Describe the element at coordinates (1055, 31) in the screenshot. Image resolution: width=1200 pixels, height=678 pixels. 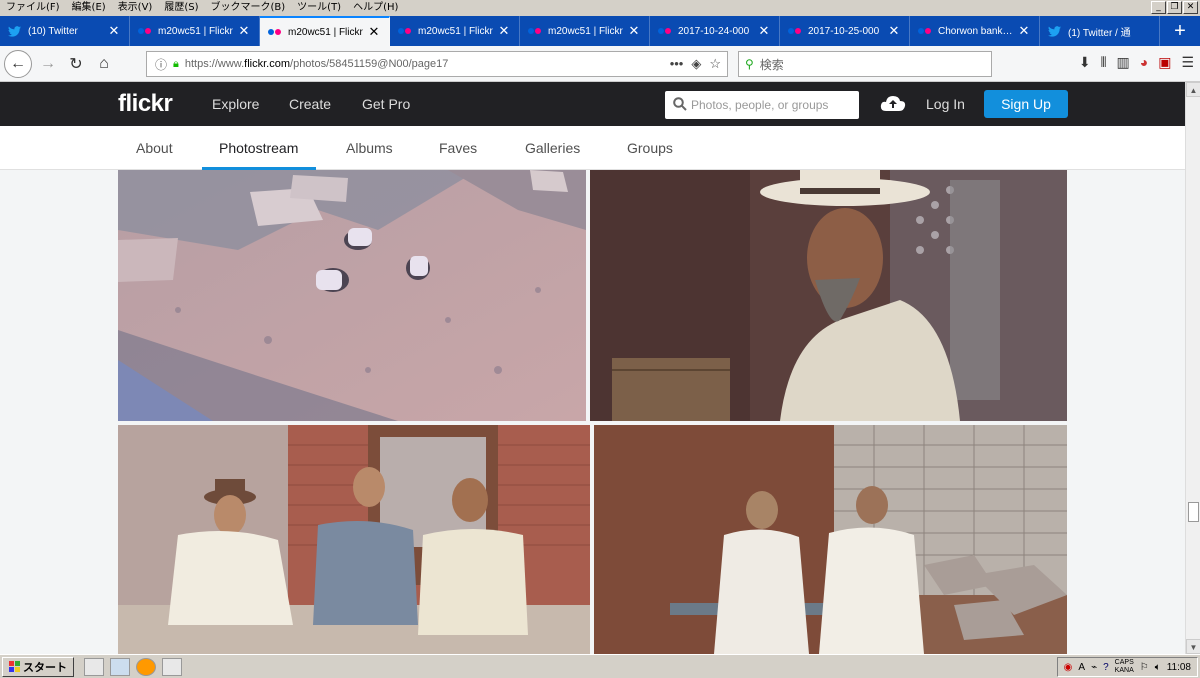
I see `twitter-icon` at that location.